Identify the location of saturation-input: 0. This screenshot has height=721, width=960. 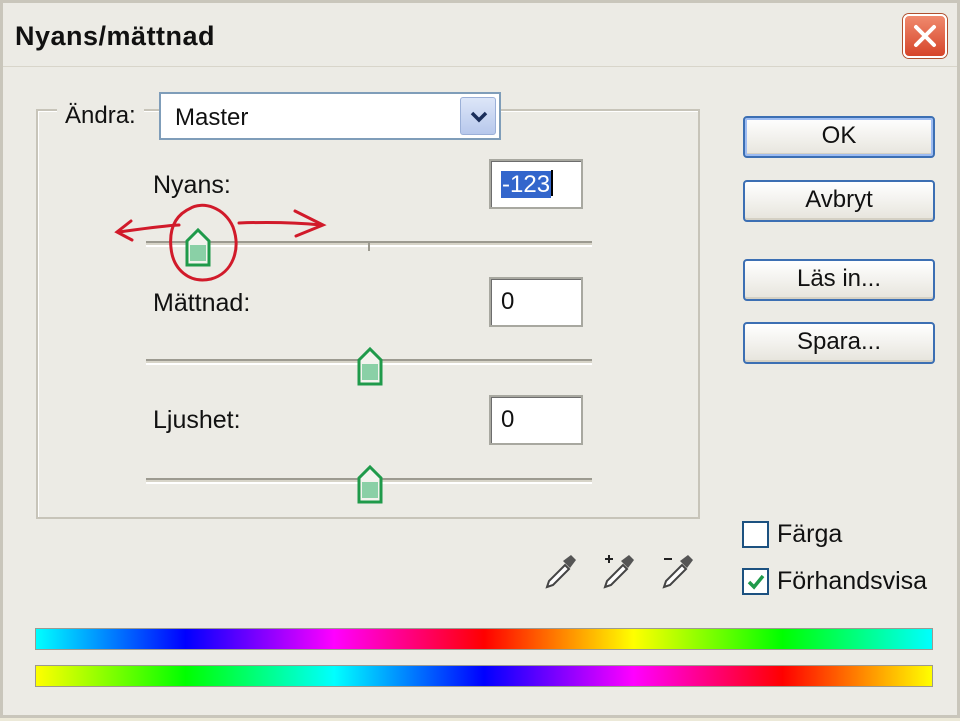
(536, 302).